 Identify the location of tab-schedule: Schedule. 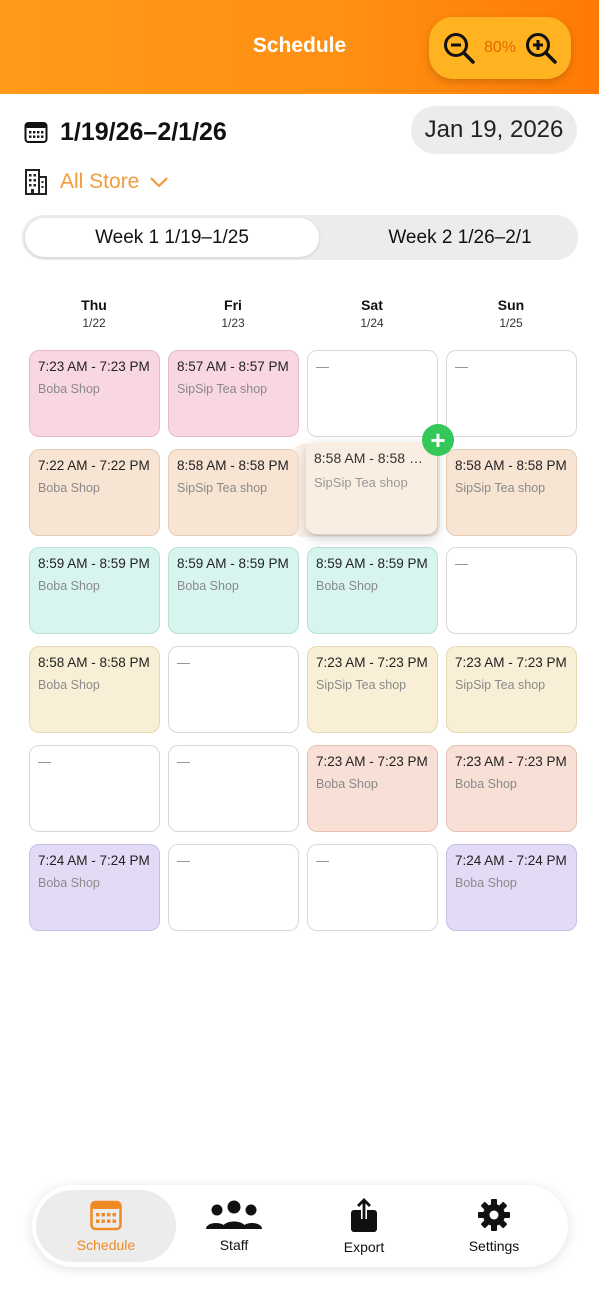
(106, 1226).